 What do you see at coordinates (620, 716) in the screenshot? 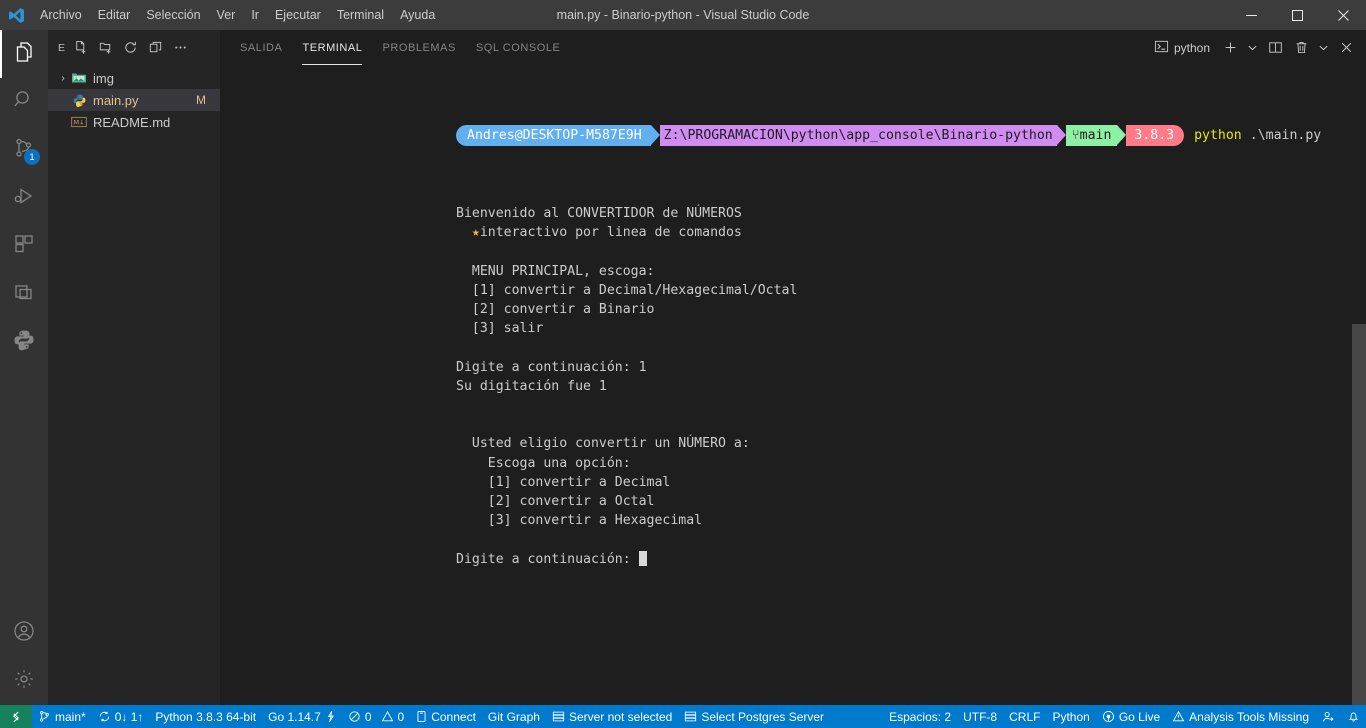
I see `server-status-label: Server not selected` at bounding box center [620, 716].